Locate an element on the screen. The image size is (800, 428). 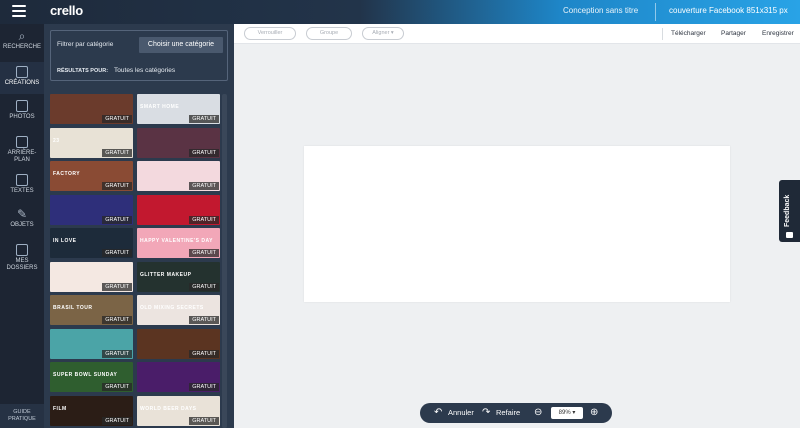
thumbnail-caption: HAPPY VALENTINE'S DAY is located at coordinates (176, 241).